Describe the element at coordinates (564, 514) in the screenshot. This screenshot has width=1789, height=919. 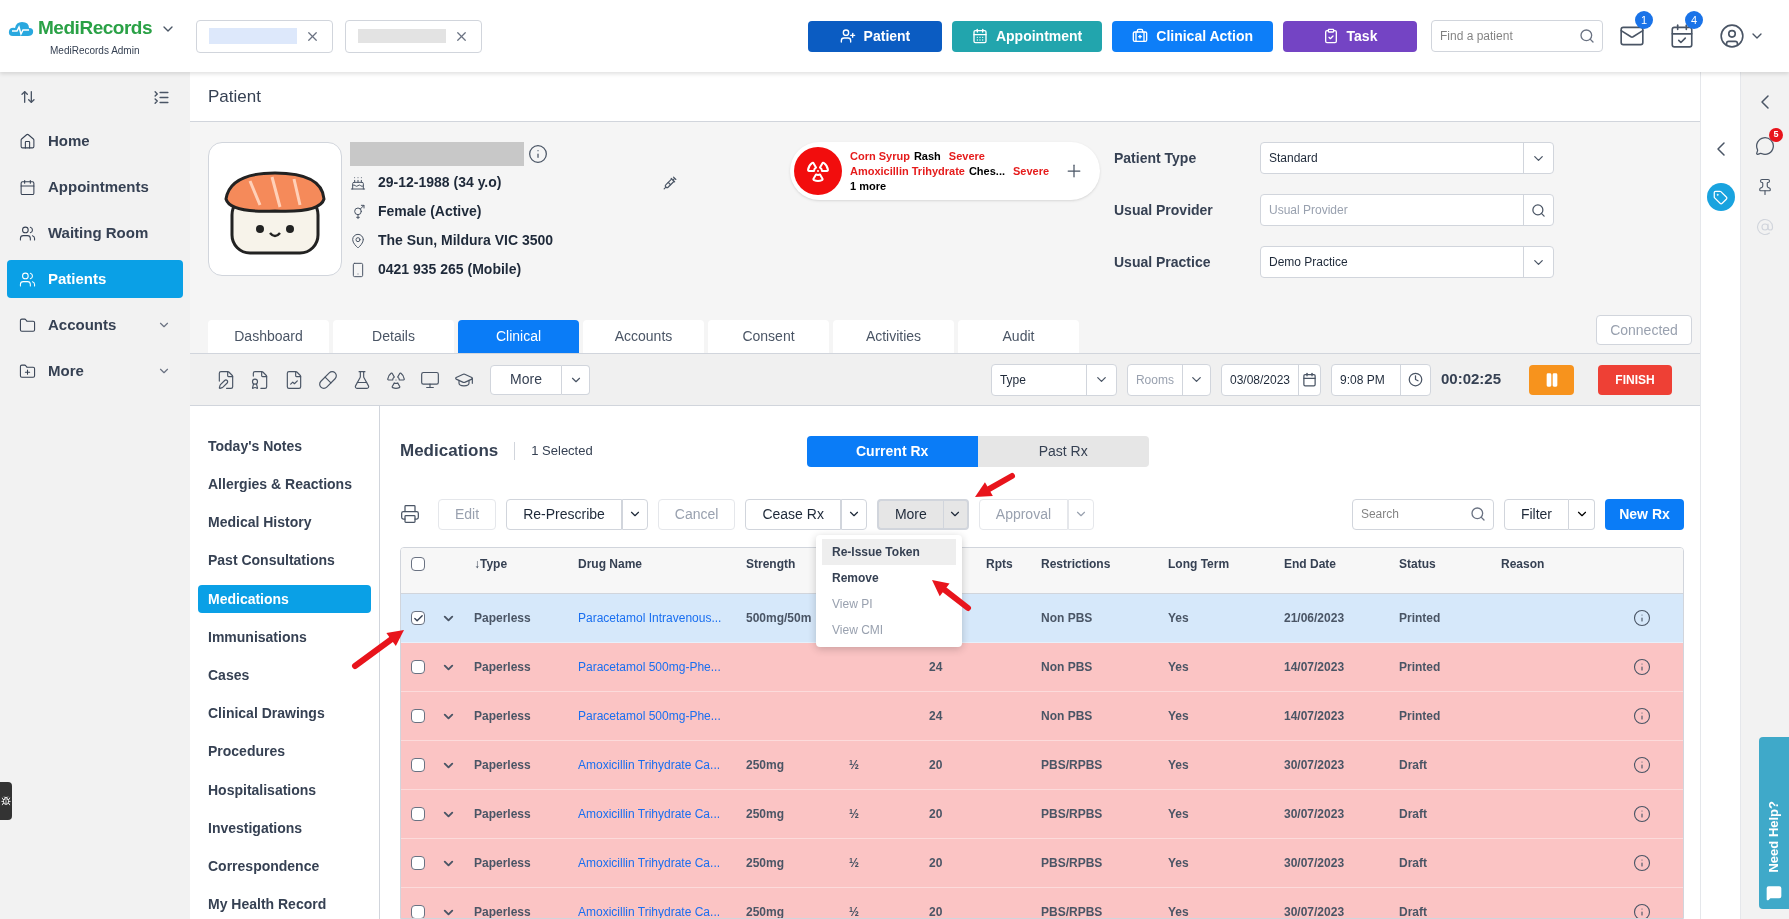
I see `action-button: Re-Prescribe` at that location.